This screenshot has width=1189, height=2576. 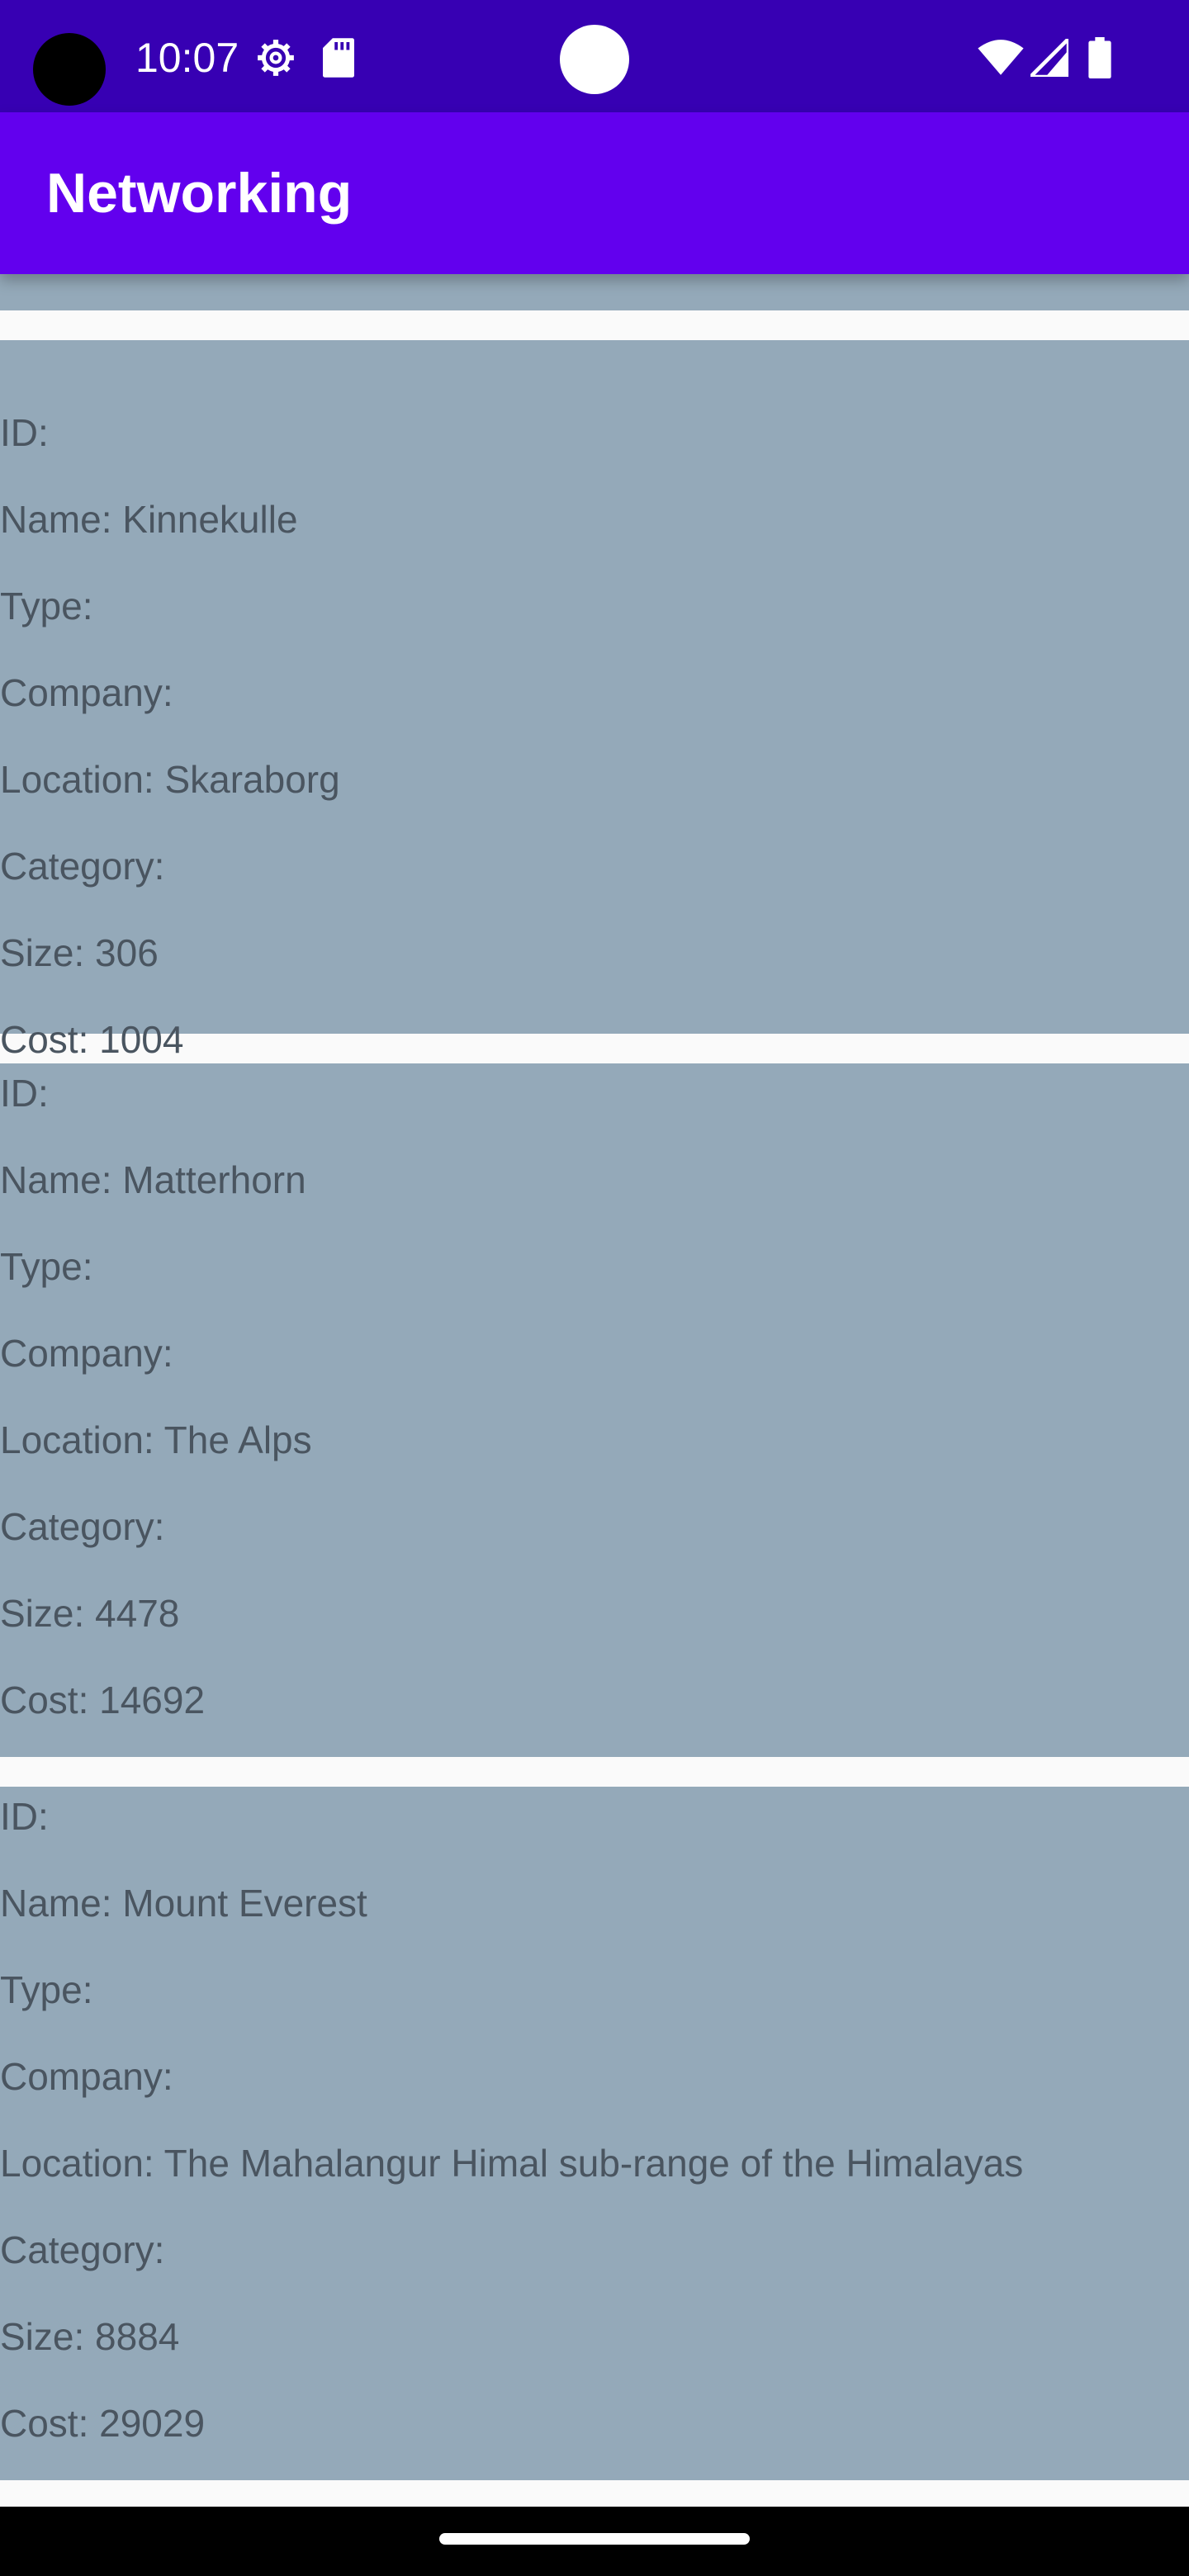 I want to click on item-size: Size: 4478, so click(x=90, y=1613).